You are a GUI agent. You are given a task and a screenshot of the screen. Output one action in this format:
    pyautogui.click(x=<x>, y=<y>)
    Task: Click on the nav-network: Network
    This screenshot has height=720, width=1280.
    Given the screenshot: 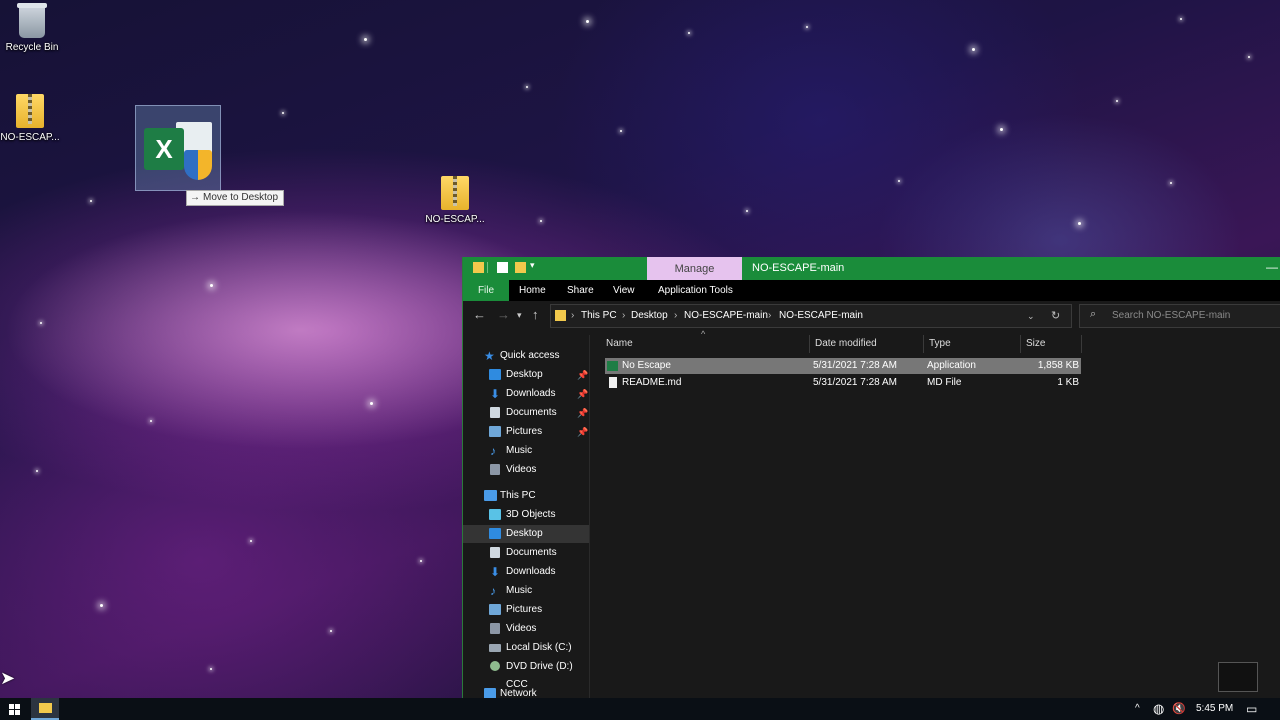 What is the action you would take?
    pyautogui.click(x=526, y=691)
    